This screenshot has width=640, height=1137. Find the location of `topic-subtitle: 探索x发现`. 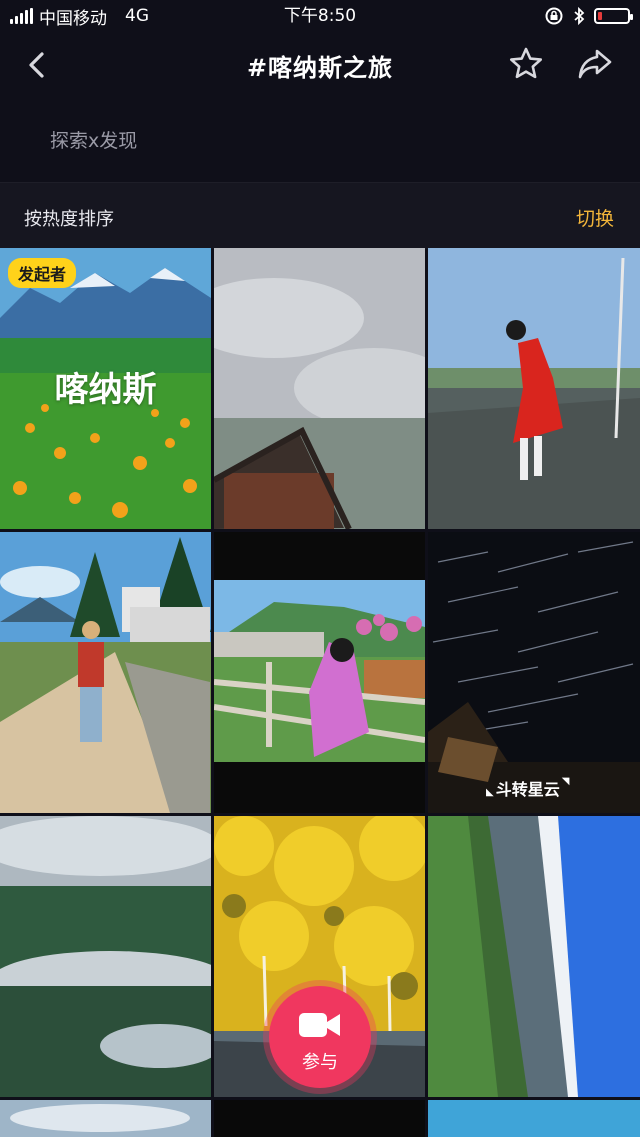

topic-subtitle: 探索x发现 is located at coordinates (93, 139).